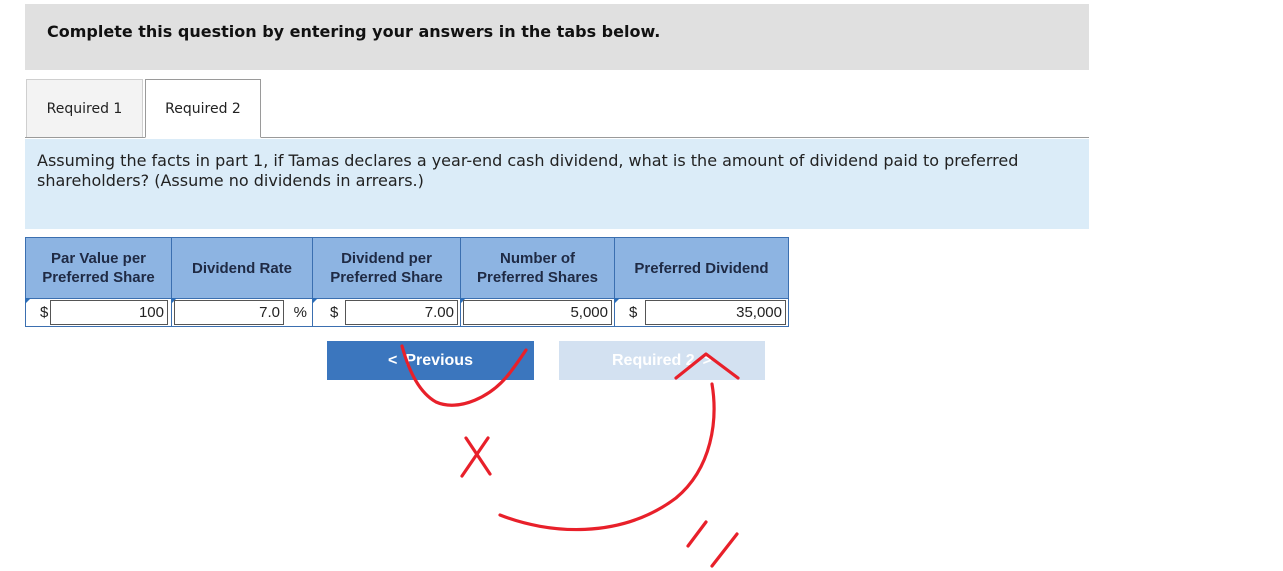 This screenshot has width=1283, height=571. Describe the element at coordinates (537, 277) in the screenshot. I see `header-shares-line2: Preferred Shares` at that location.